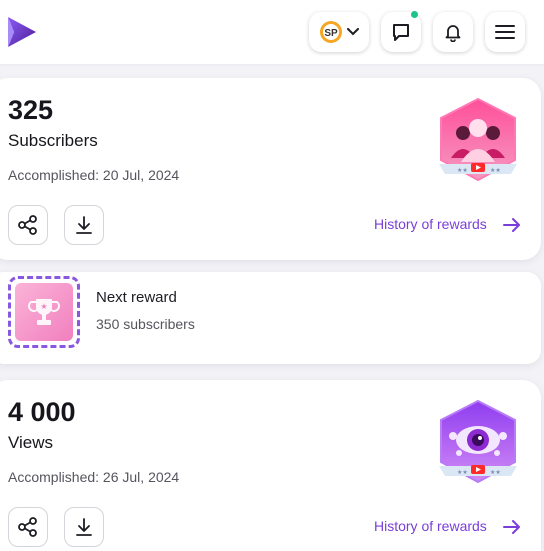 The image size is (544, 551). I want to click on accomplished-date: Accomplished: 26 Jul, 2024, so click(94, 477).